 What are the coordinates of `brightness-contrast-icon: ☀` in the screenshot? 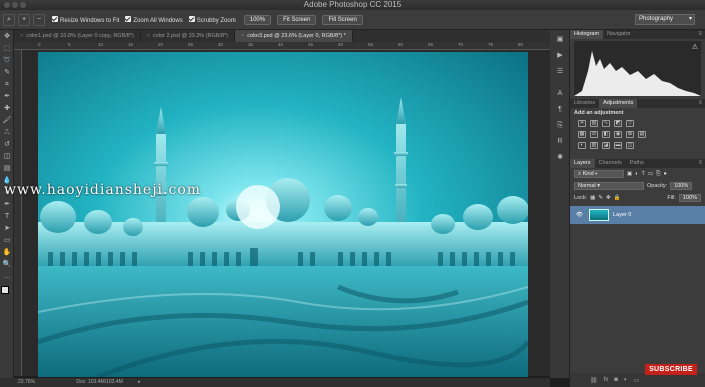 It's located at (582, 123).